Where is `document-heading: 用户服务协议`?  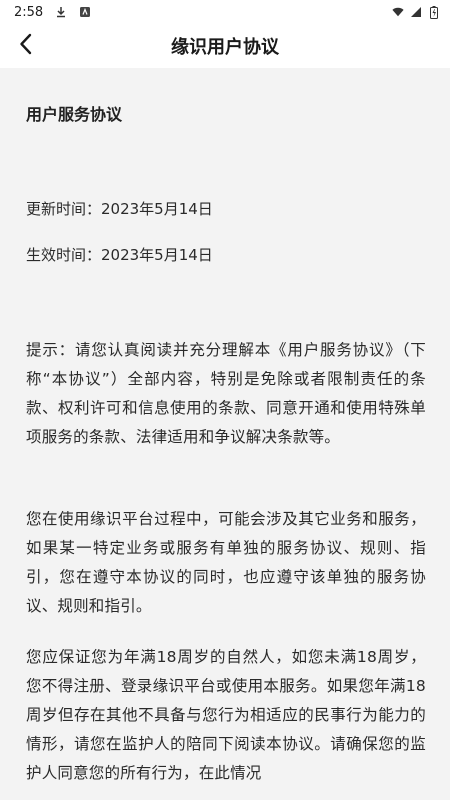 document-heading: 用户服务协议 is located at coordinates (74, 114).